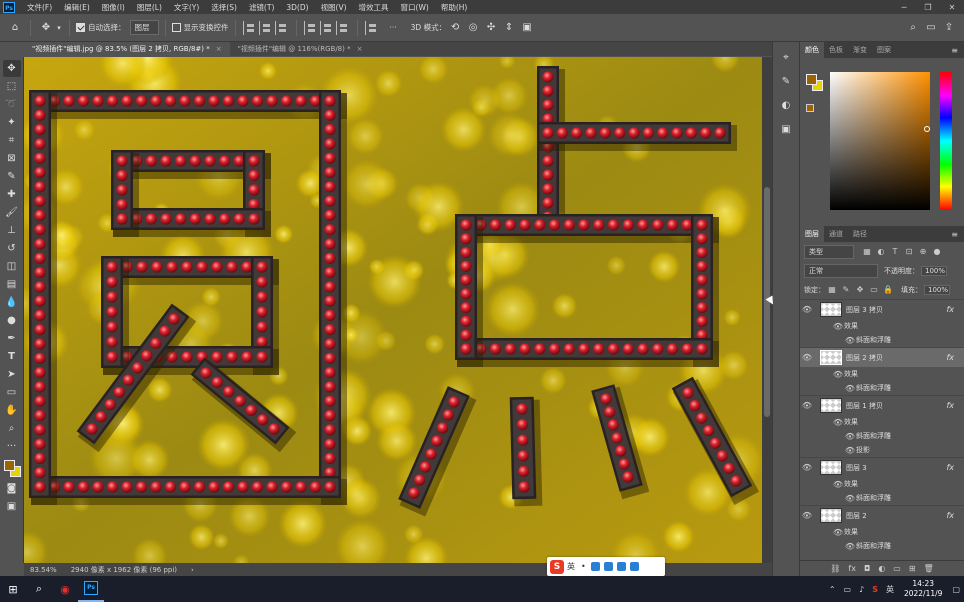 The height and width of the screenshot is (602, 964). Describe the element at coordinates (860, 234) in the screenshot. I see `tab-paths: 路径` at that location.